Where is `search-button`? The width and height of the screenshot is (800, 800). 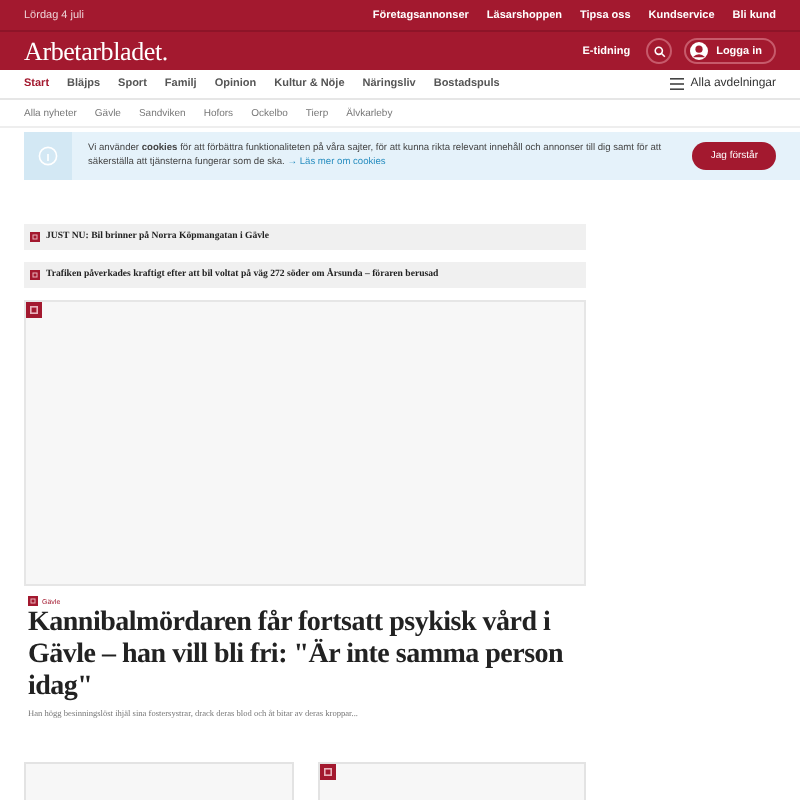
search-button is located at coordinates (659, 51).